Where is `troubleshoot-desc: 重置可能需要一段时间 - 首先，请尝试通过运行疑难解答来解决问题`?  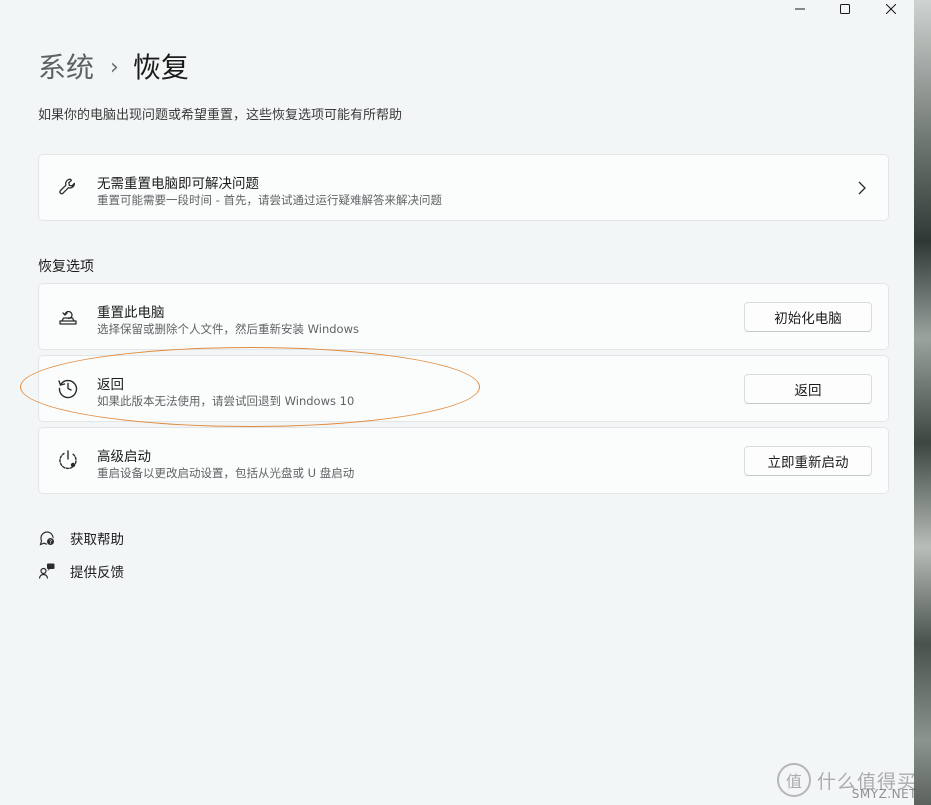 troubleshoot-desc: 重置可能需要一段时间 - 首先，请尝试通过运行疑难解答来解决问题 is located at coordinates (269, 200).